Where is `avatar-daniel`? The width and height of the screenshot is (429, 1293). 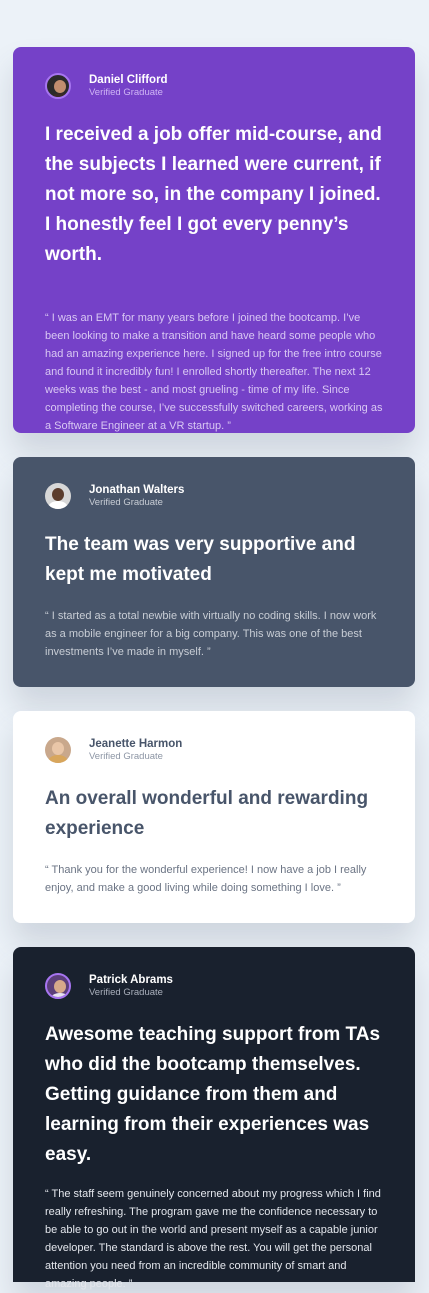
avatar-daniel is located at coordinates (58, 86).